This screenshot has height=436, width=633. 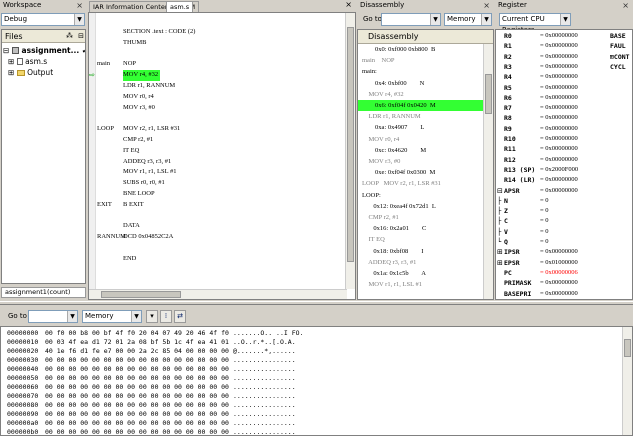 What do you see at coordinates (618, 36) in the screenshot?
I see `register-group-name: BASE` at bounding box center [618, 36].